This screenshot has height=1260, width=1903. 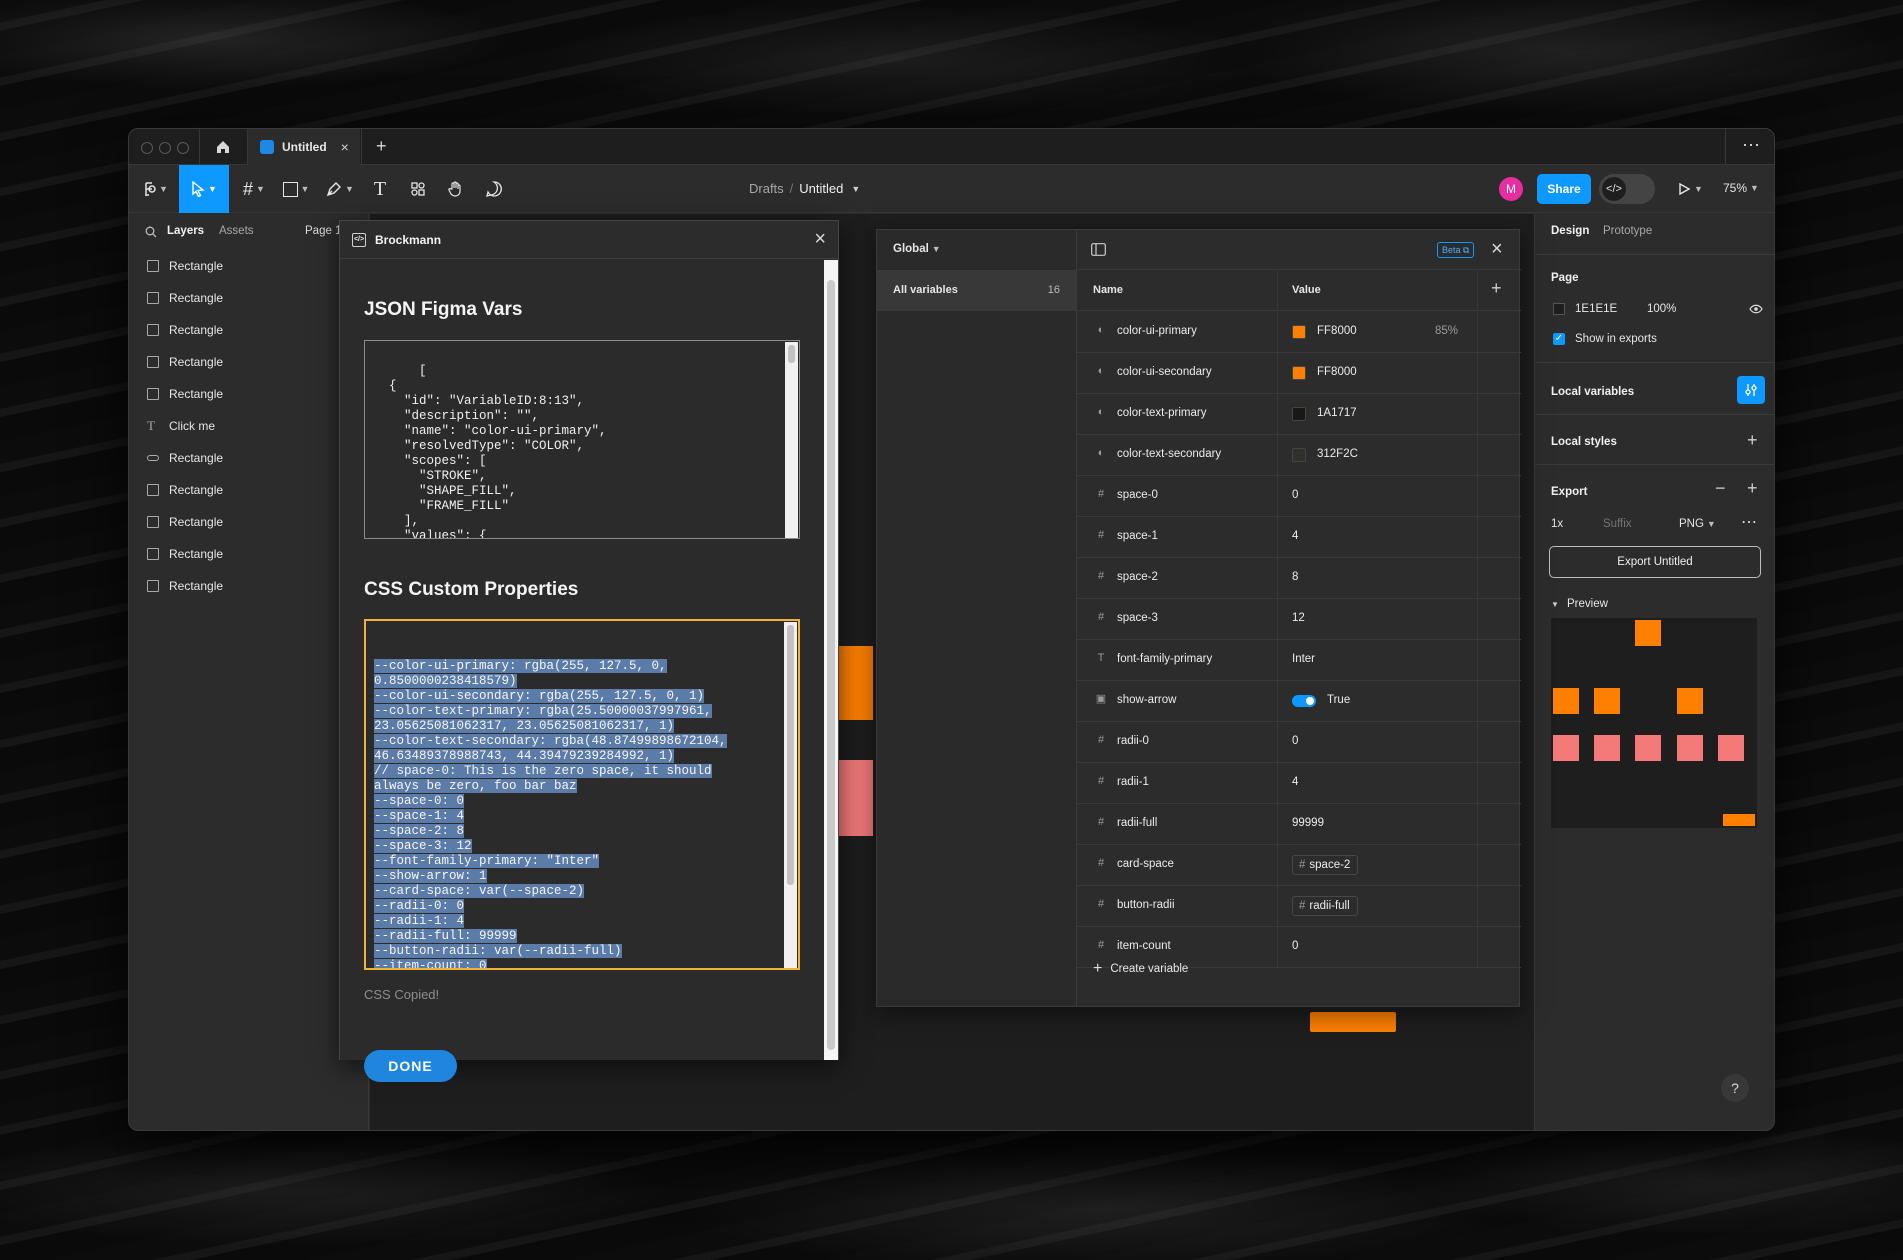 What do you see at coordinates (1690, 189) in the screenshot?
I see `present-button: ▼` at bounding box center [1690, 189].